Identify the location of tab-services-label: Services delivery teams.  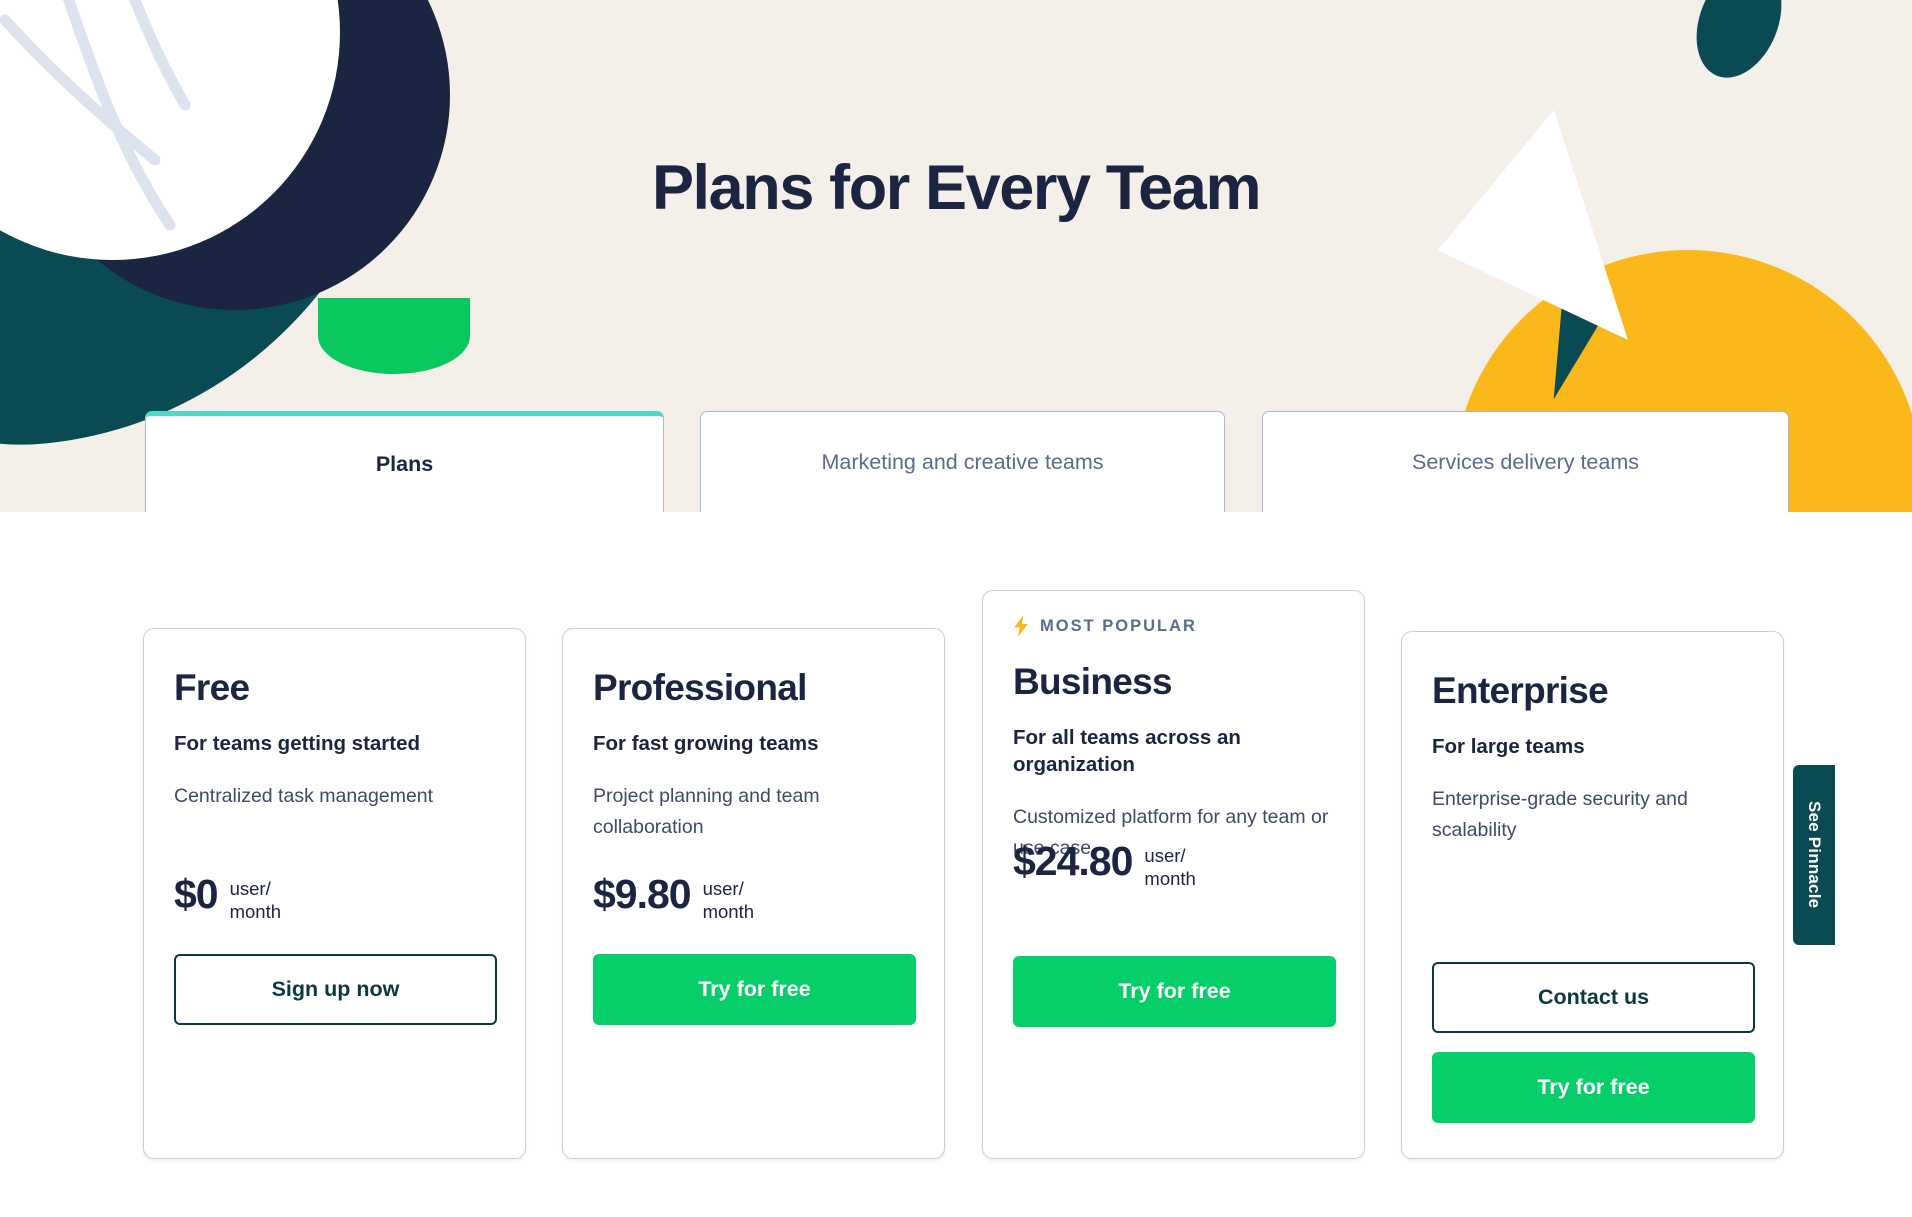
(1525, 461).